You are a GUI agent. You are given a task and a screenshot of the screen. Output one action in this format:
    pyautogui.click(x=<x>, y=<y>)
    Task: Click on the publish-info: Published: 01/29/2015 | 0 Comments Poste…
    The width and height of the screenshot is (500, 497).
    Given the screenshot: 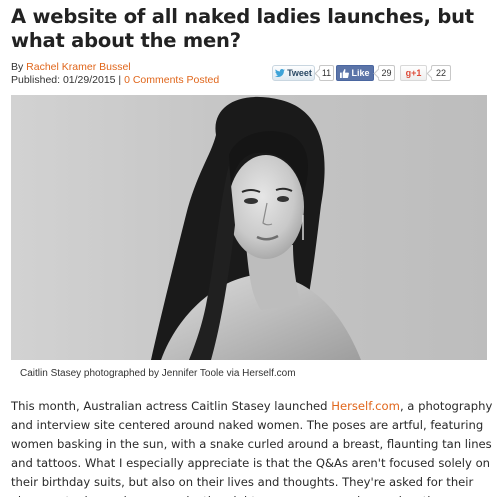 What is the action you would take?
    pyautogui.click(x=115, y=80)
    